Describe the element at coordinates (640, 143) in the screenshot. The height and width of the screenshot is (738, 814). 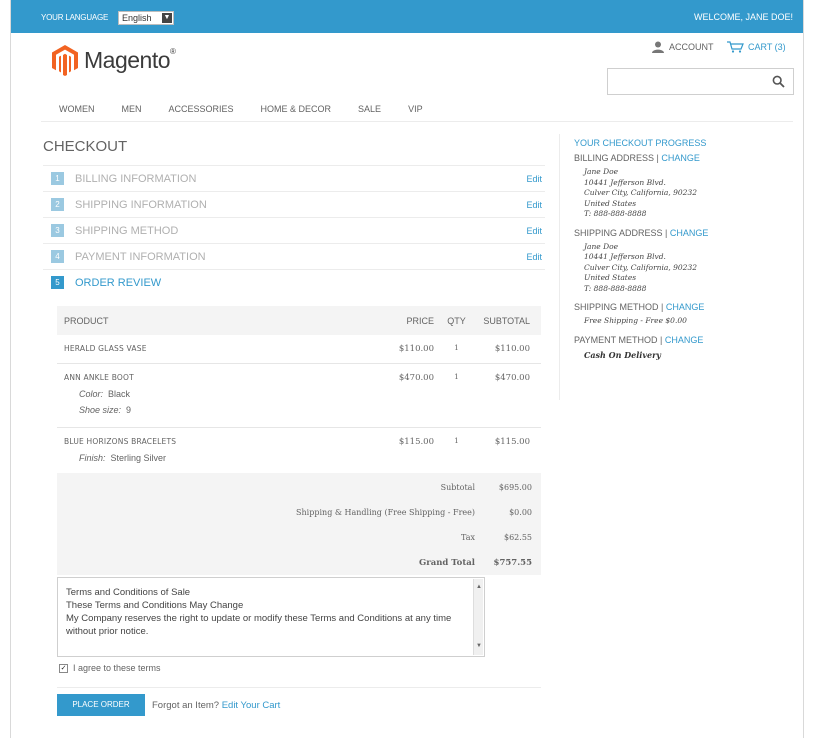
I see `progress-title: YOUR CHECKOUT PROGRESS` at that location.